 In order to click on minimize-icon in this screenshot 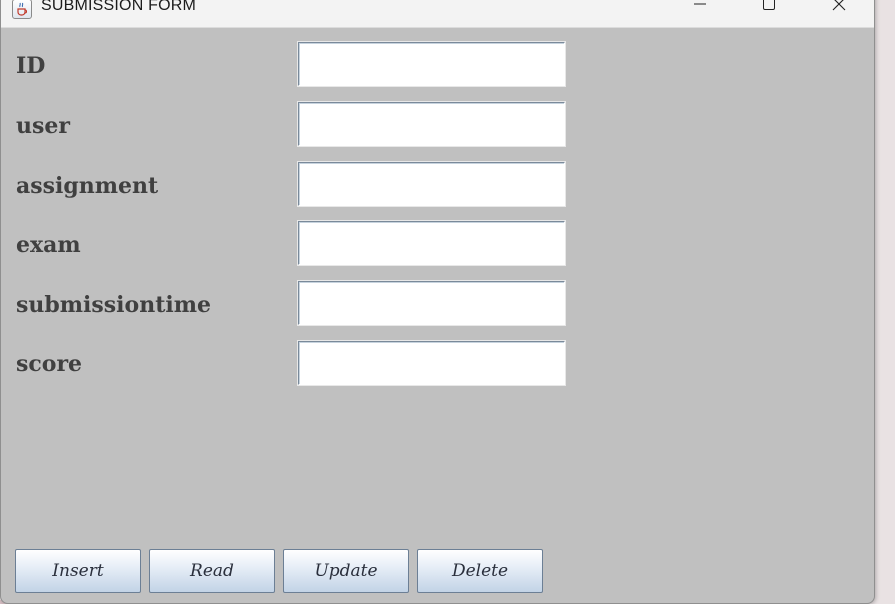, I will do `click(700, 4)`.